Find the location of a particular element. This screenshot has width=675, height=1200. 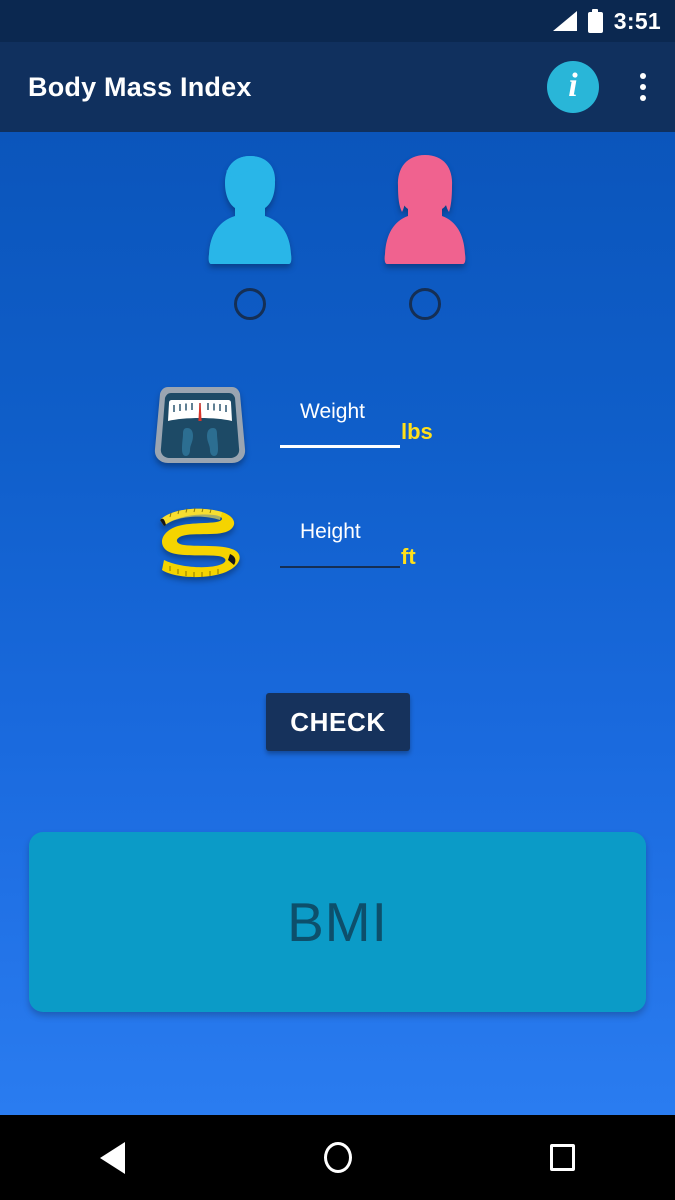

measuring-tape-icon is located at coordinates (200, 544).